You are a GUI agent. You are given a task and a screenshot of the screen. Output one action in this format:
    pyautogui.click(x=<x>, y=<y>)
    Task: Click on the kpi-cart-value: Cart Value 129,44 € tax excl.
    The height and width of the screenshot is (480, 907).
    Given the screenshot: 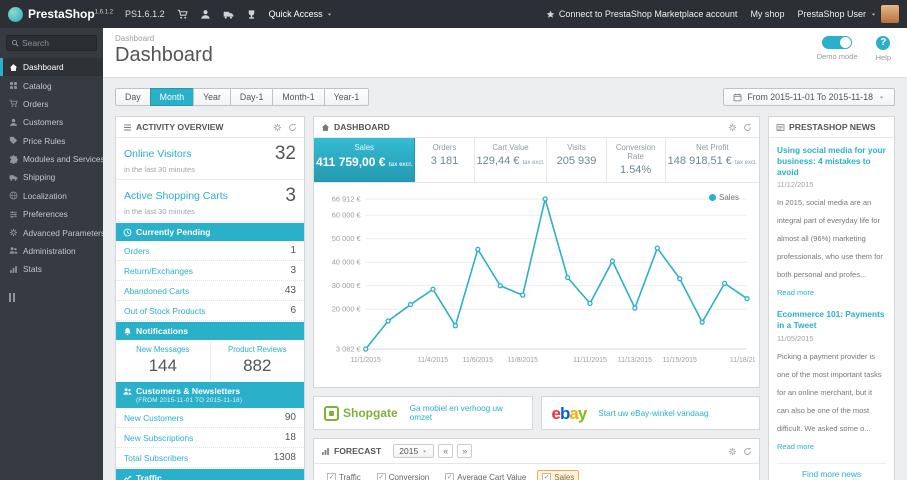 What is the action you would take?
    pyautogui.click(x=511, y=160)
    